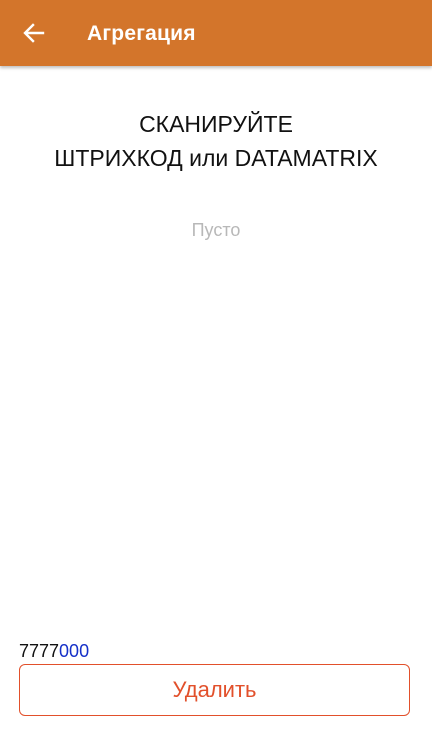 The width and height of the screenshot is (432, 738). I want to click on scanned-code-prefix: 7777, so click(39, 651).